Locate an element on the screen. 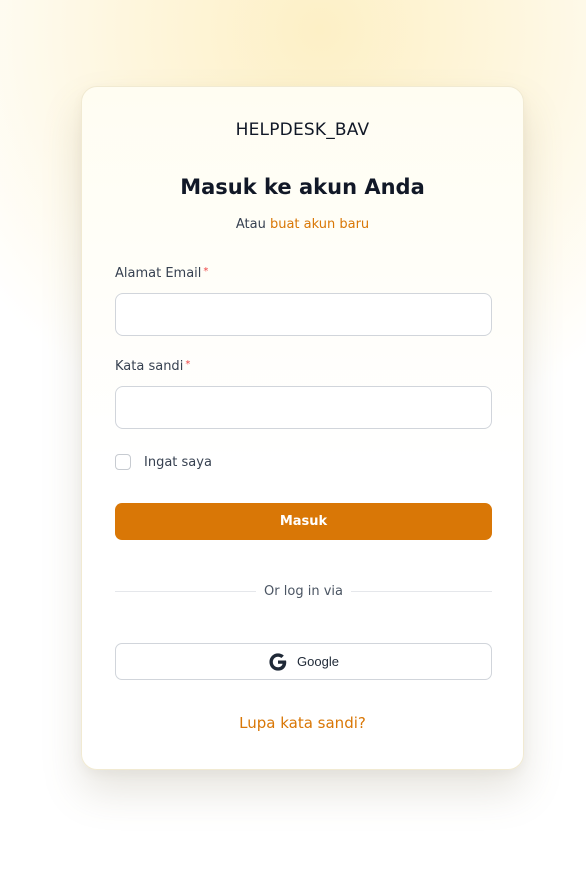  google-login-button: Google is located at coordinates (303, 661).